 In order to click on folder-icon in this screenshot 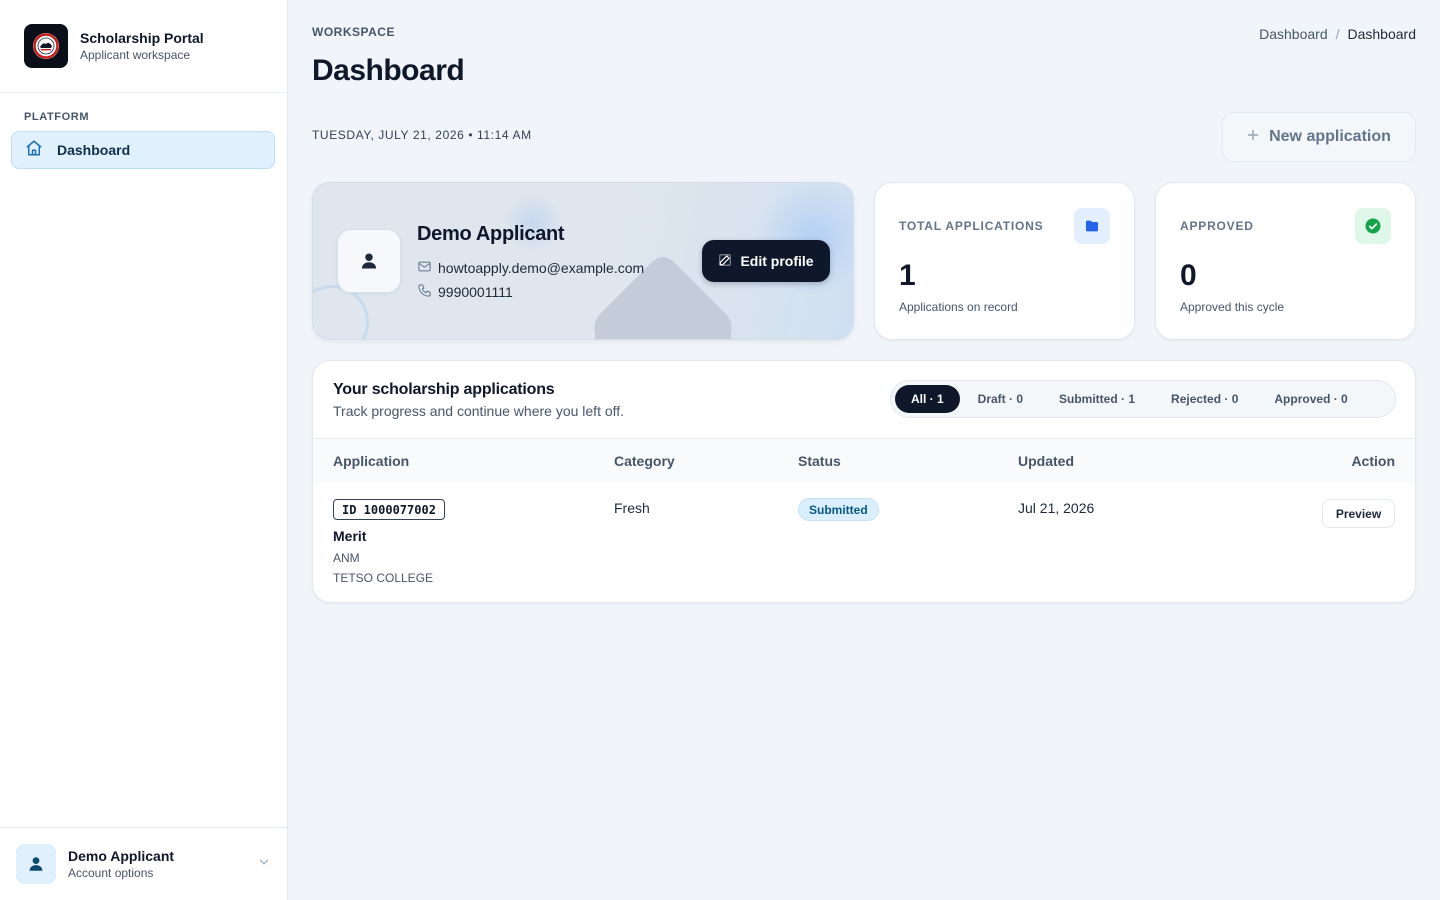, I will do `click(1092, 226)`.